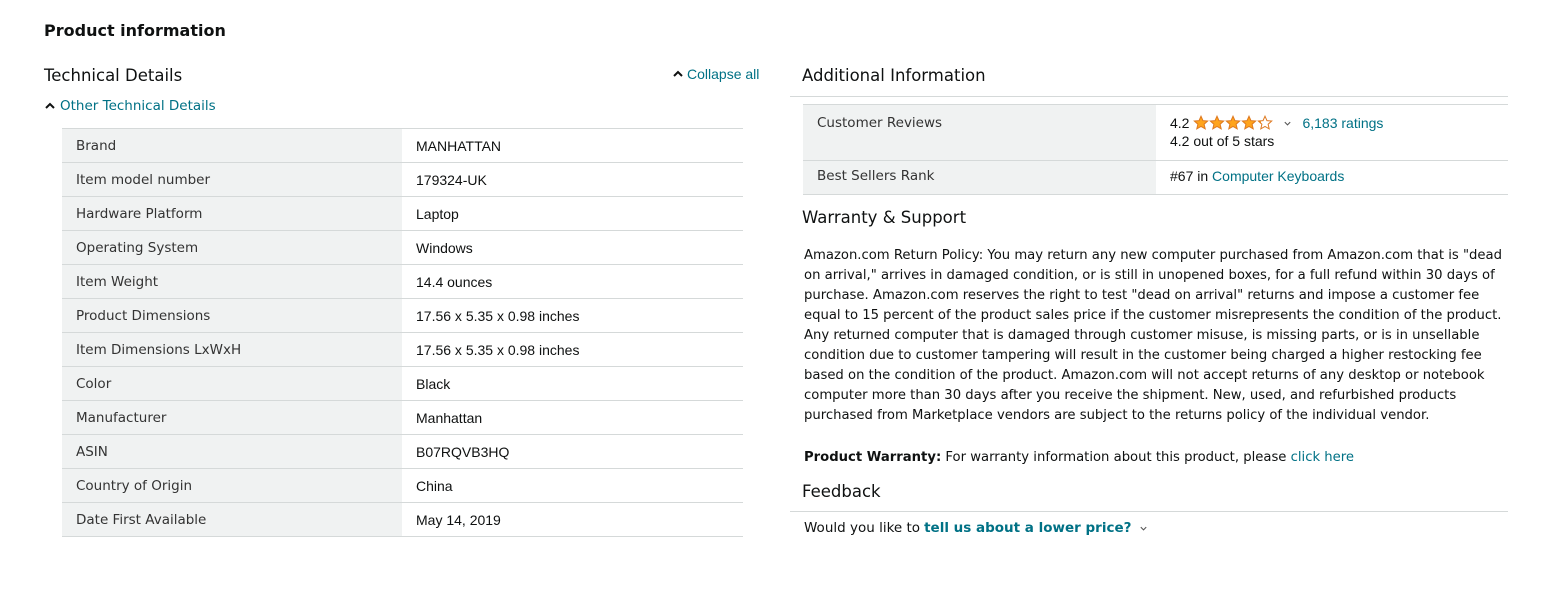 Image resolution: width=1556 pixels, height=606 pixels. What do you see at coordinates (232, 383) in the screenshot?
I see `row-label: Color` at bounding box center [232, 383].